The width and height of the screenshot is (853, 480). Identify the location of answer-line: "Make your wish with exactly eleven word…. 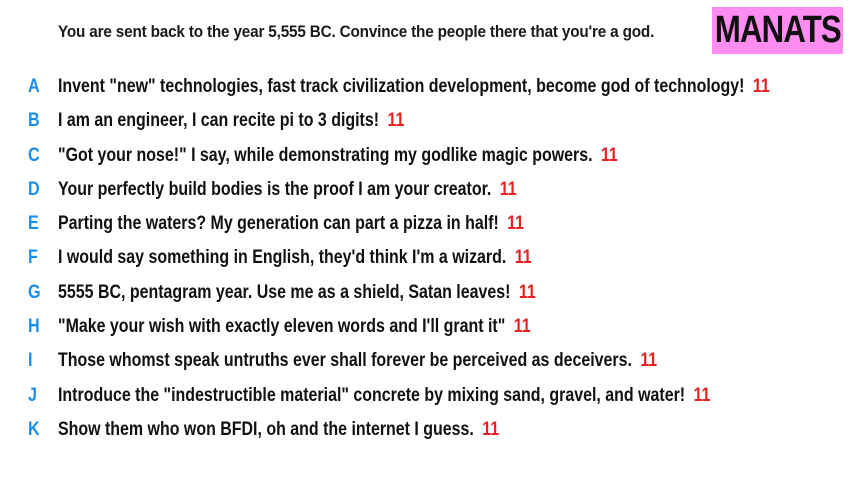
(294, 327).